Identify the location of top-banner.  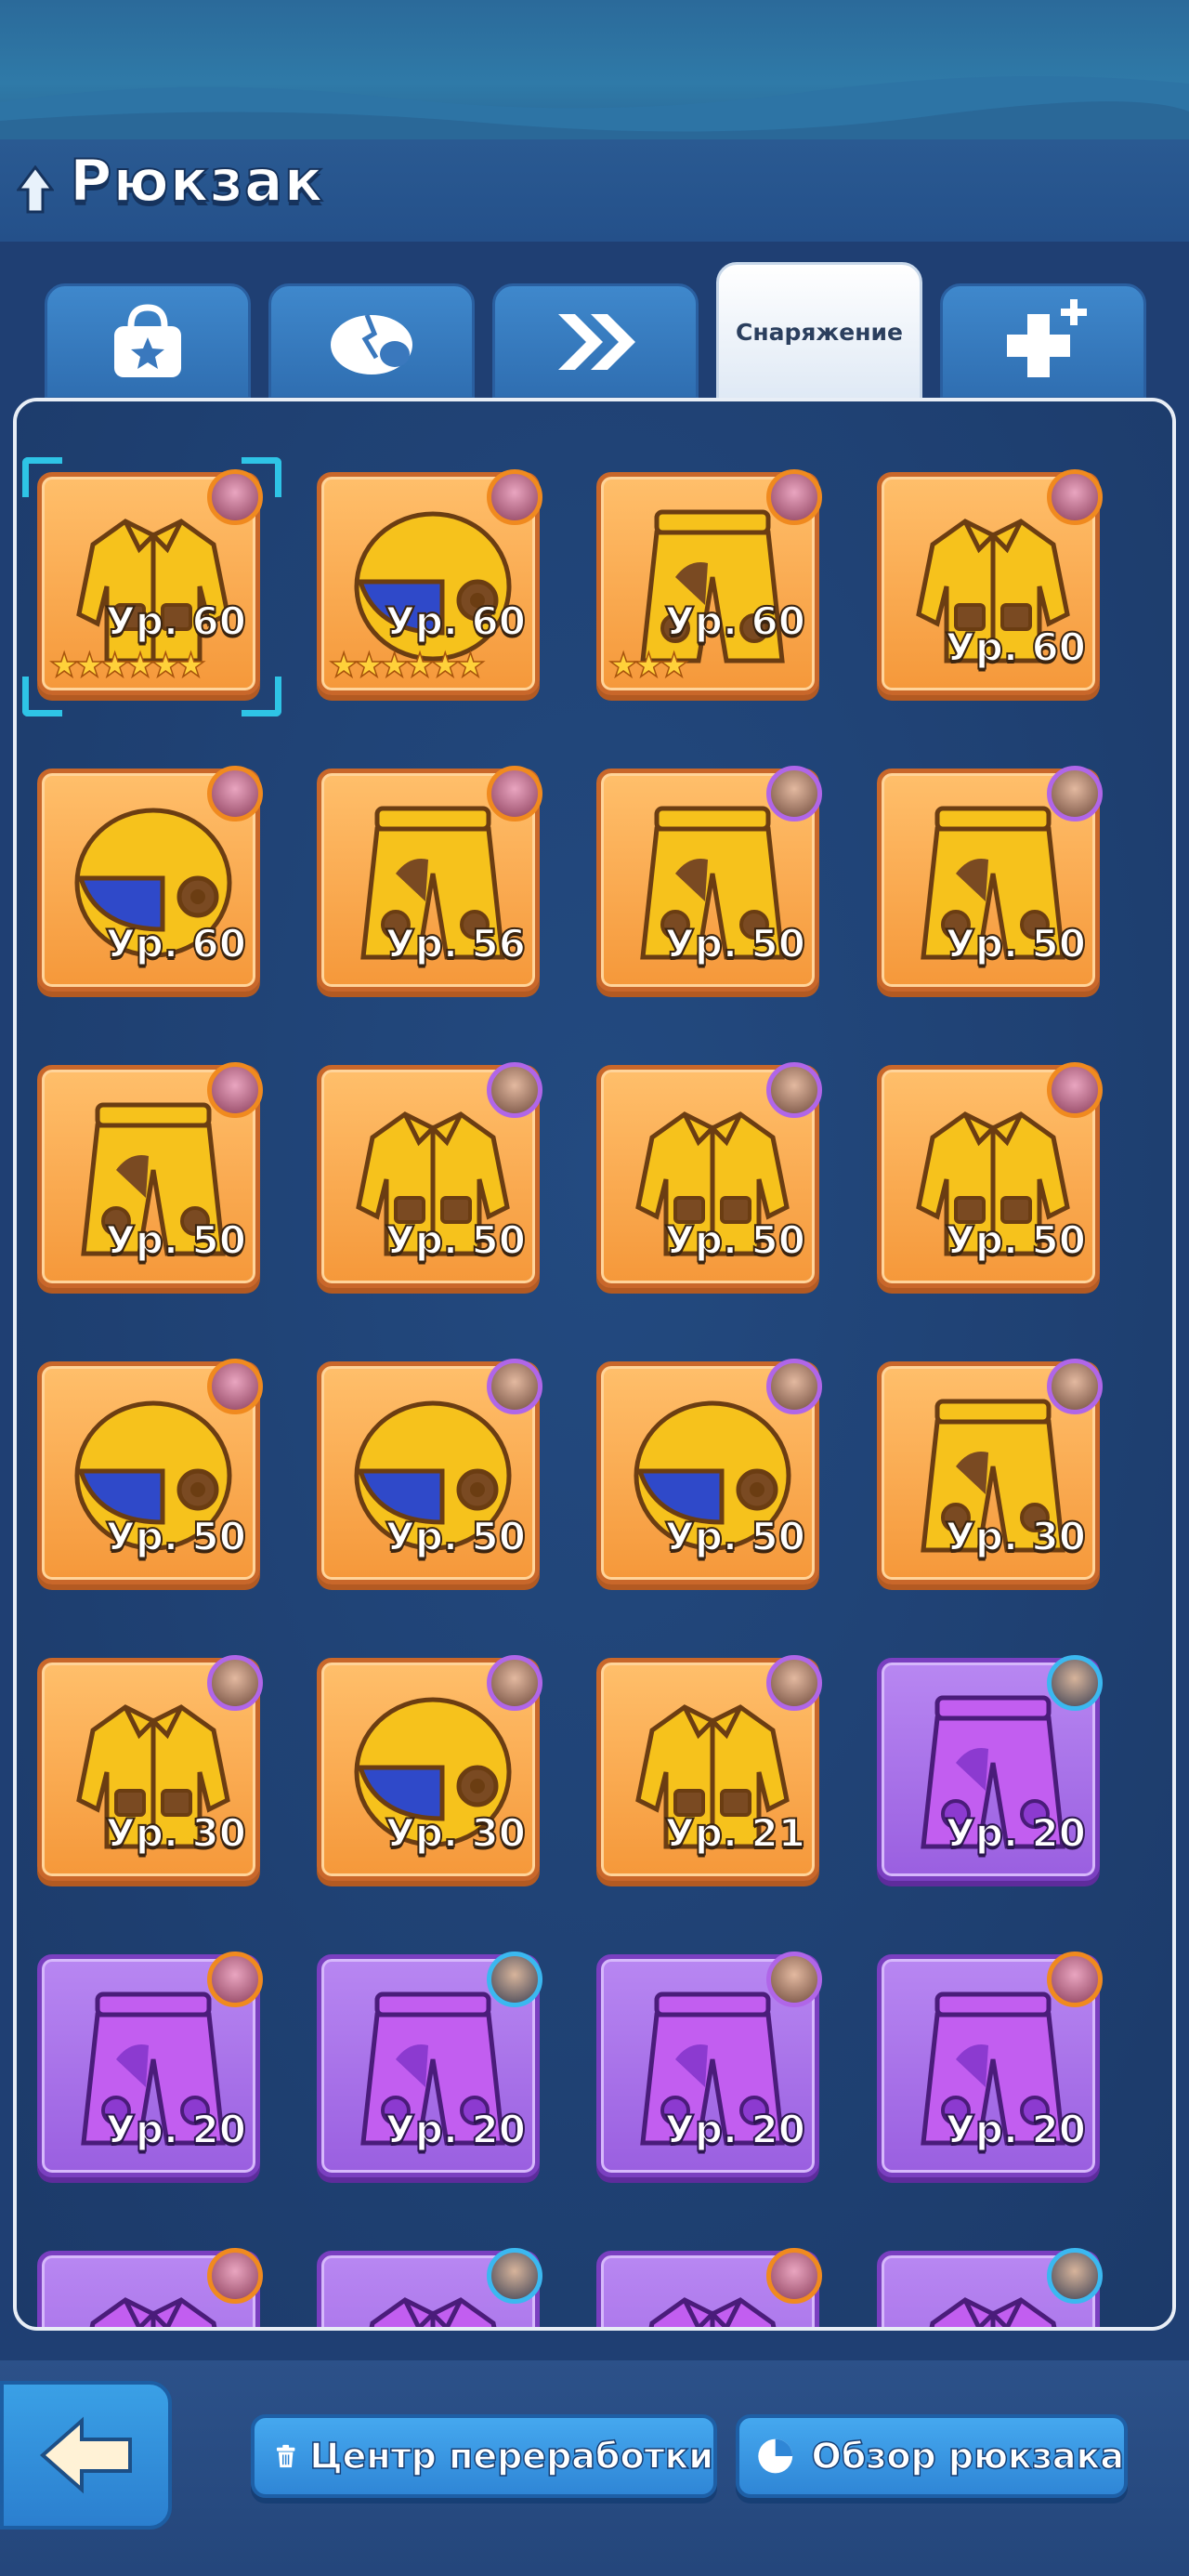
(594, 74).